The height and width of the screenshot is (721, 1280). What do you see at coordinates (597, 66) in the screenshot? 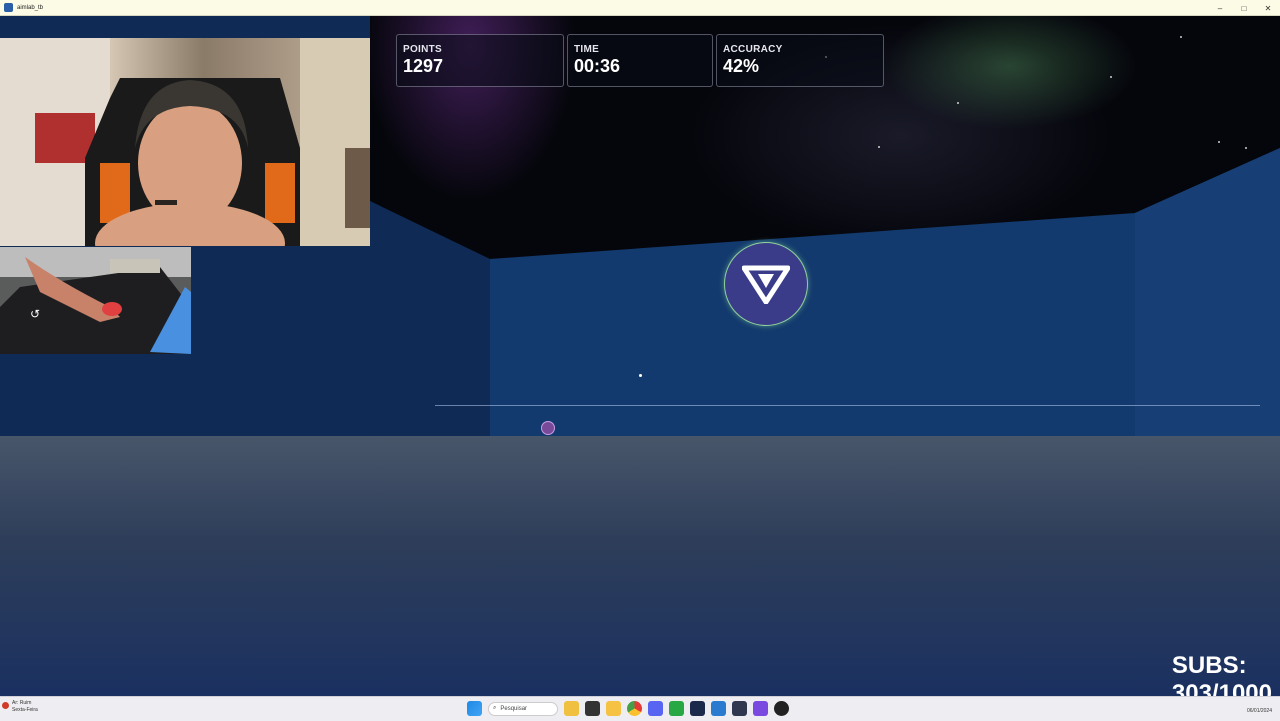
I see `time-value: 00:36` at bounding box center [597, 66].